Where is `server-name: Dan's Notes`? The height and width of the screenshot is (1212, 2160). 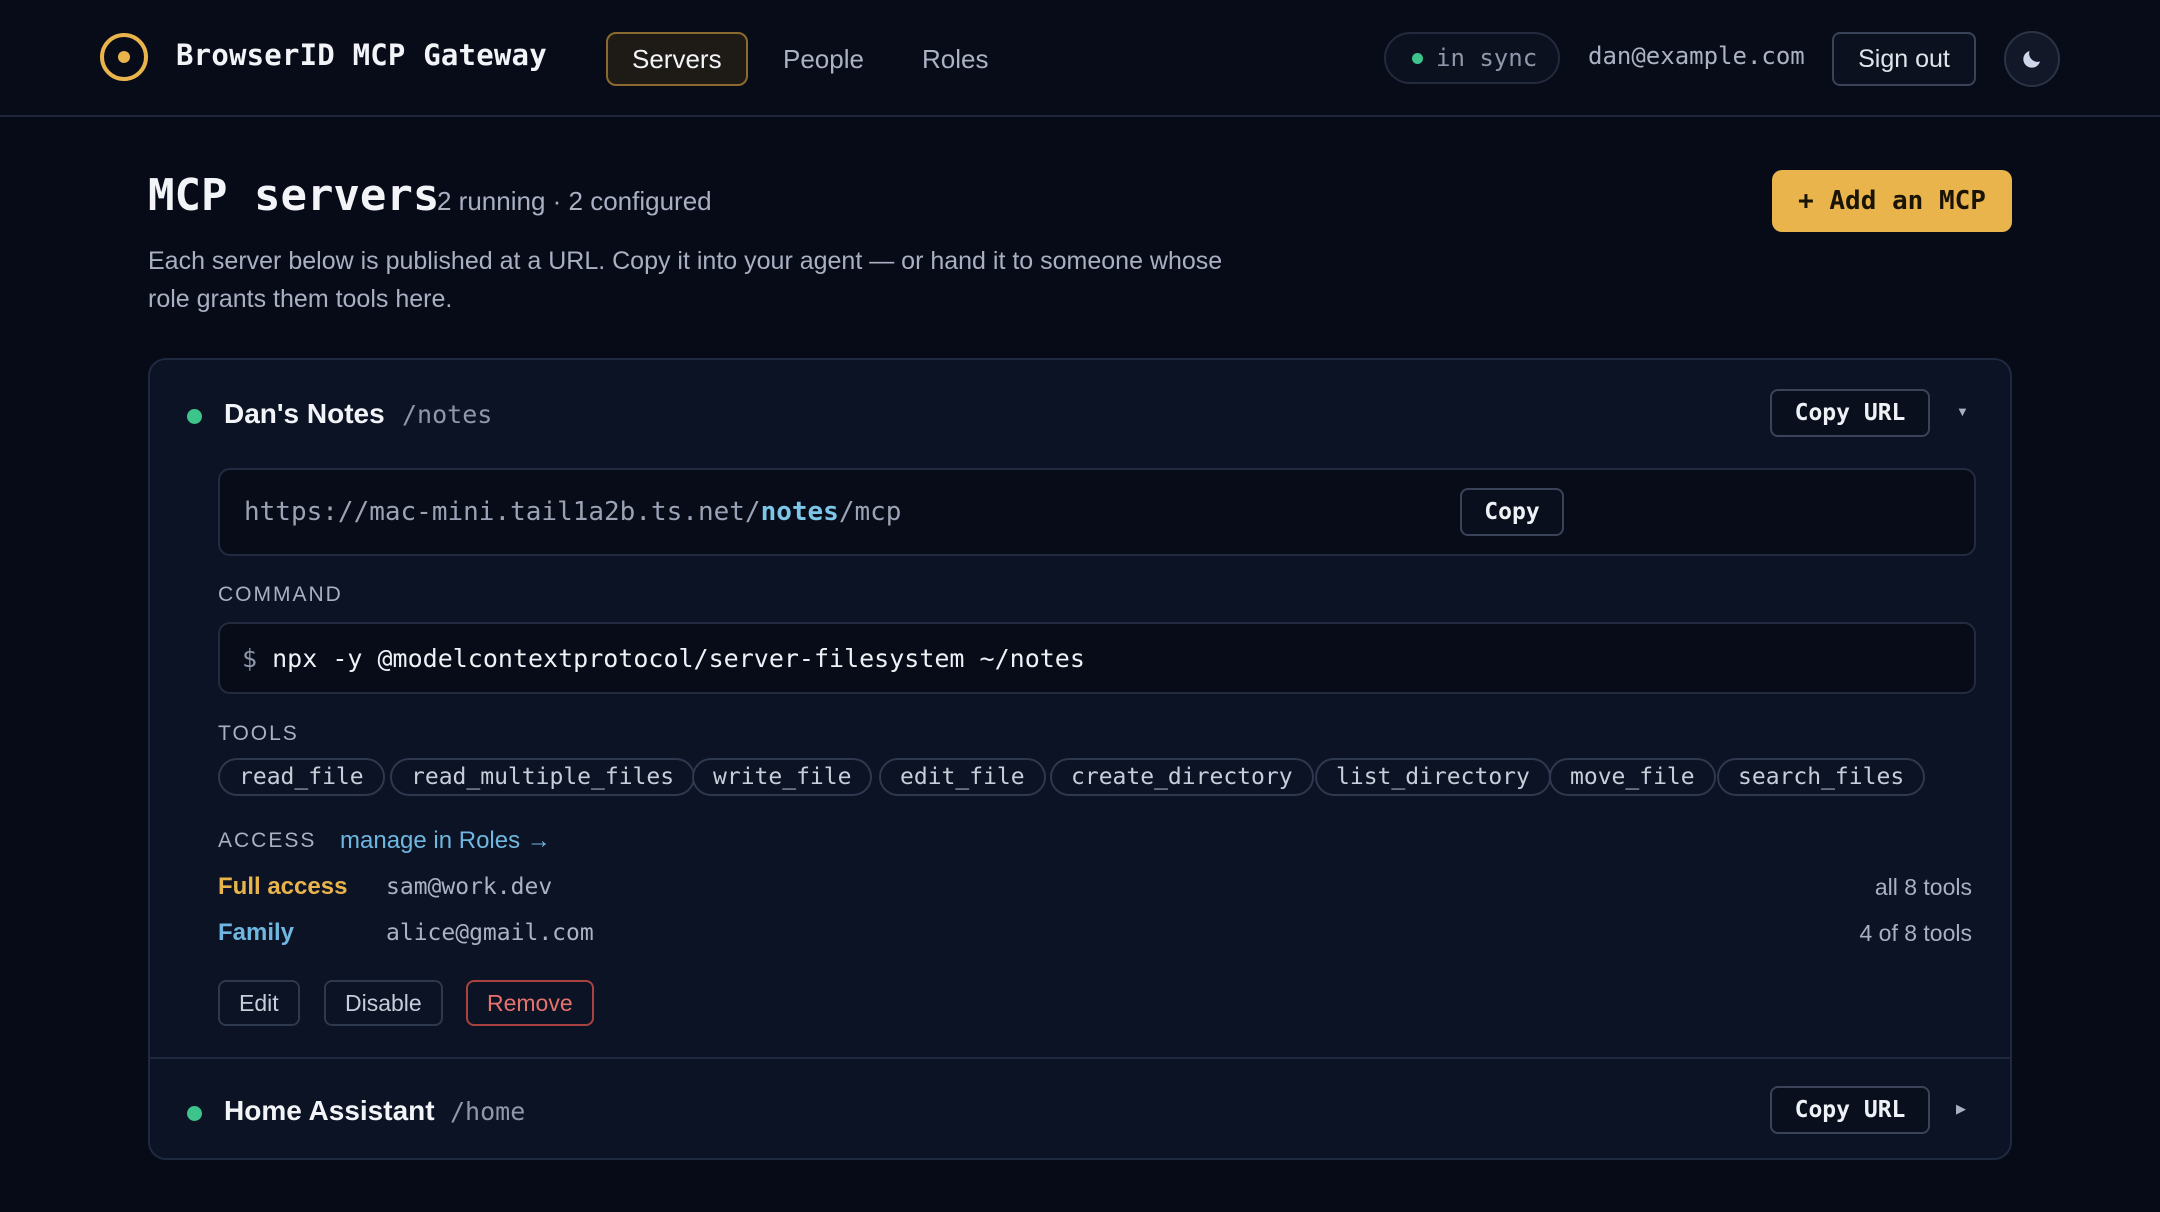 server-name: Dan's Notes is located at coordinates (304, 414).